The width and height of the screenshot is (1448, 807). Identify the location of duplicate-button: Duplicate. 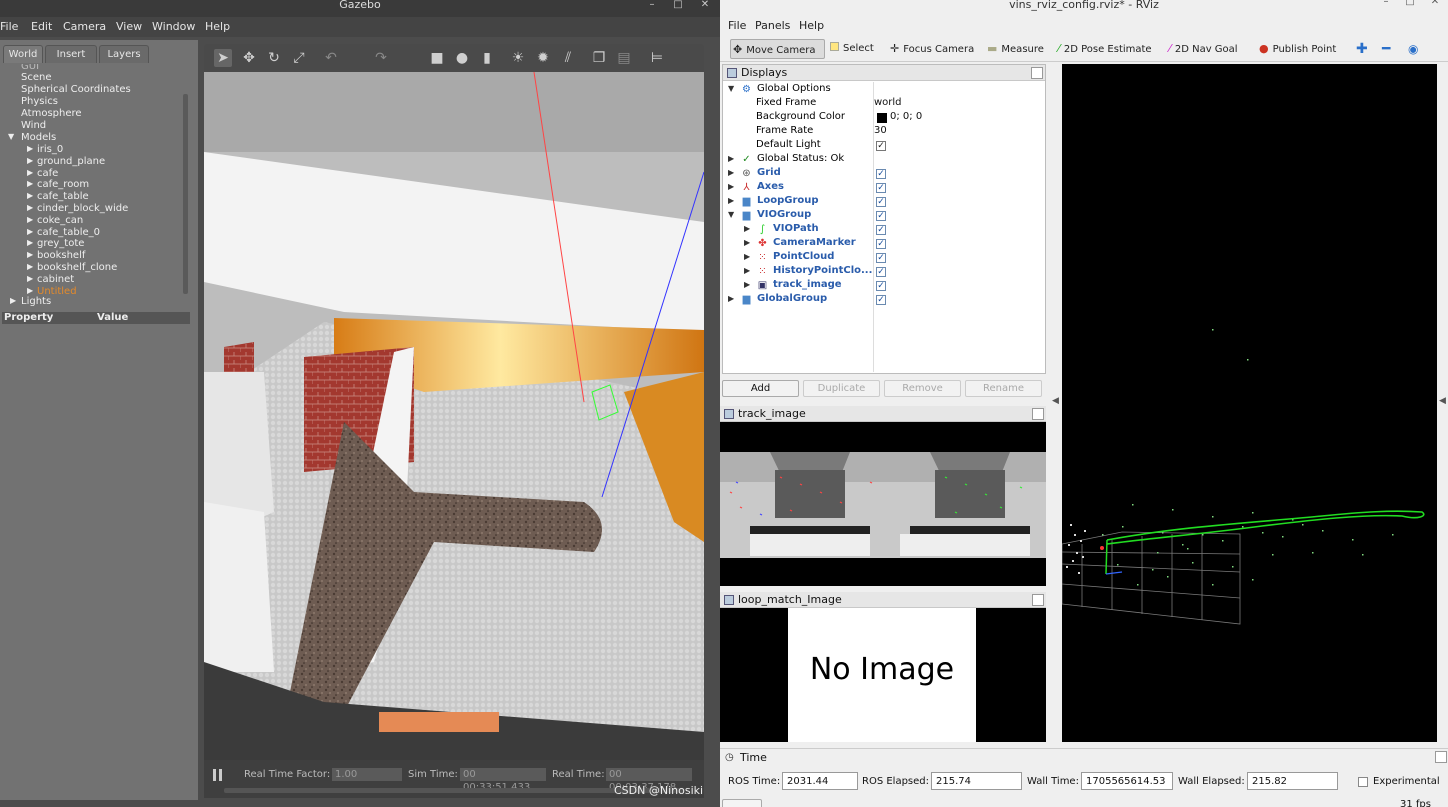
(841, 388).